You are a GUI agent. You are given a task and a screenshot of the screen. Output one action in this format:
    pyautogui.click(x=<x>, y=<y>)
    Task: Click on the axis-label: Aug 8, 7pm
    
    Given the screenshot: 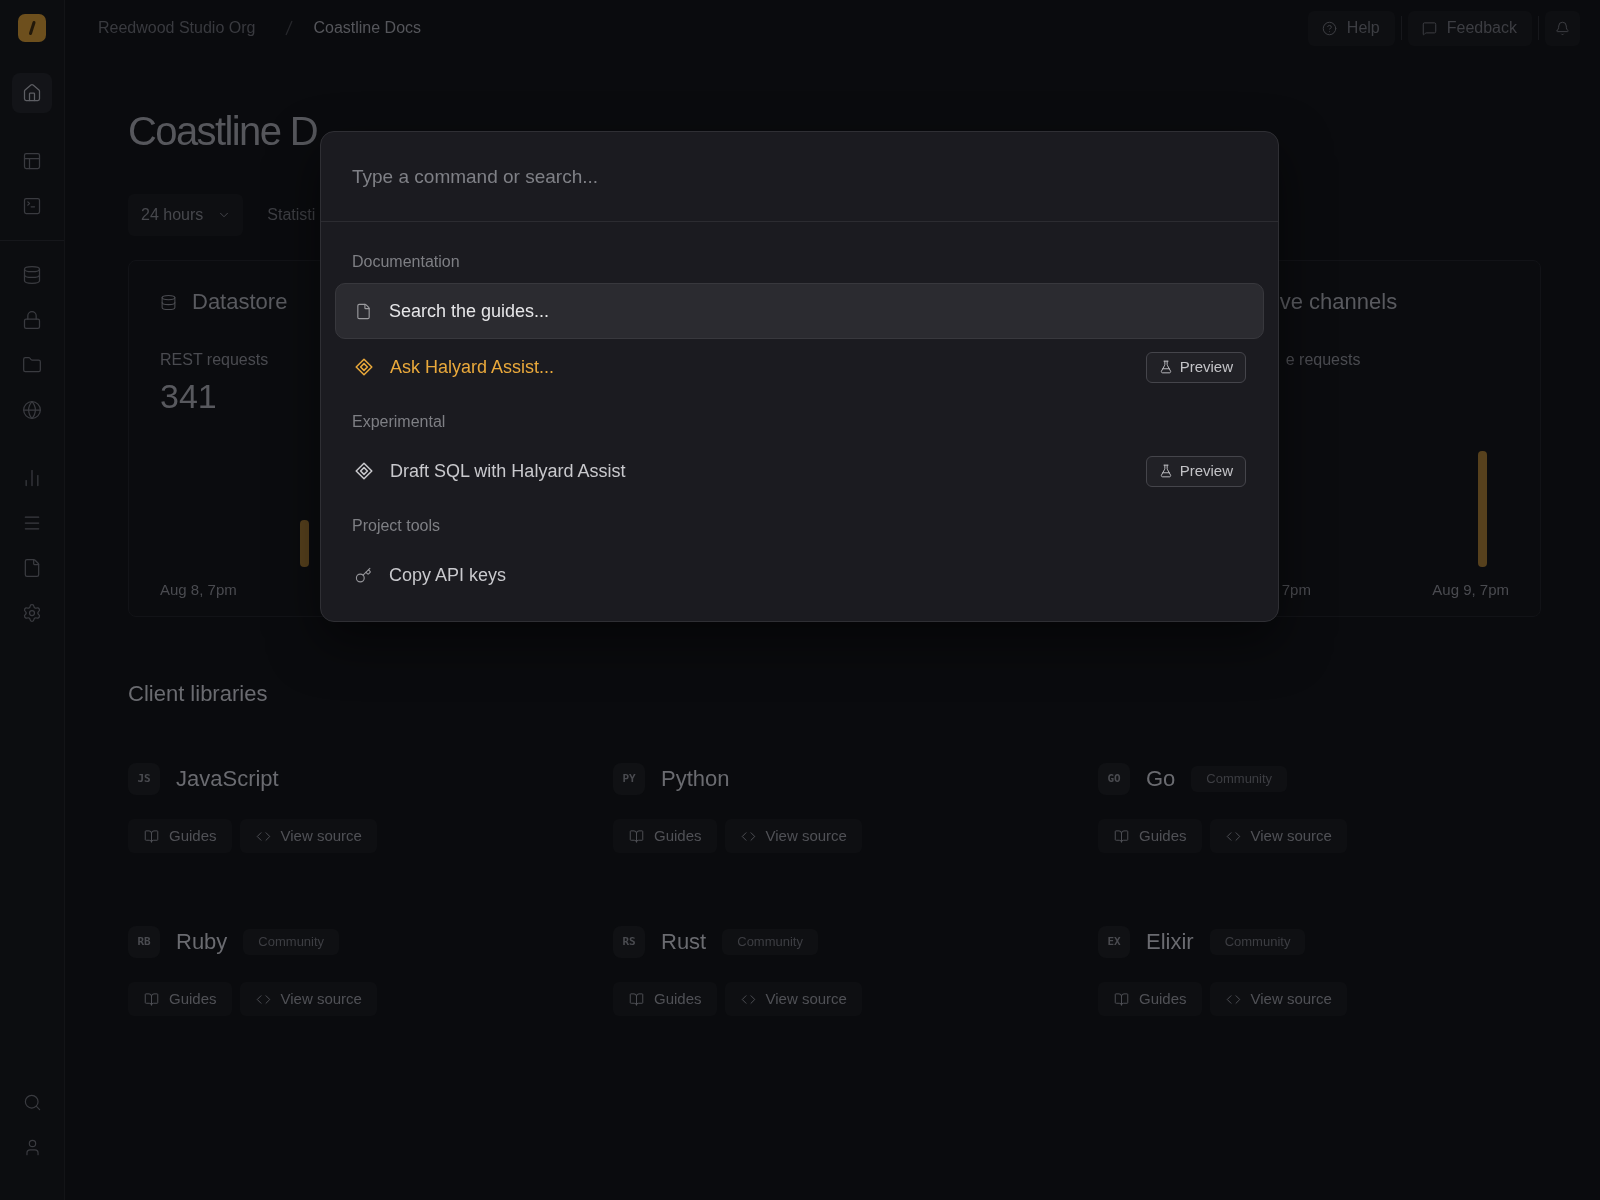 What is the action you would take?
    pyautogui.click(x=198, y=589)
    